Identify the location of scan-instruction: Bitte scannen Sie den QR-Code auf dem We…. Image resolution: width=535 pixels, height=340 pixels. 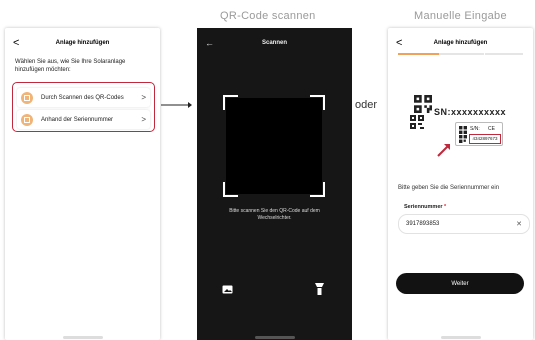
(274, 214).